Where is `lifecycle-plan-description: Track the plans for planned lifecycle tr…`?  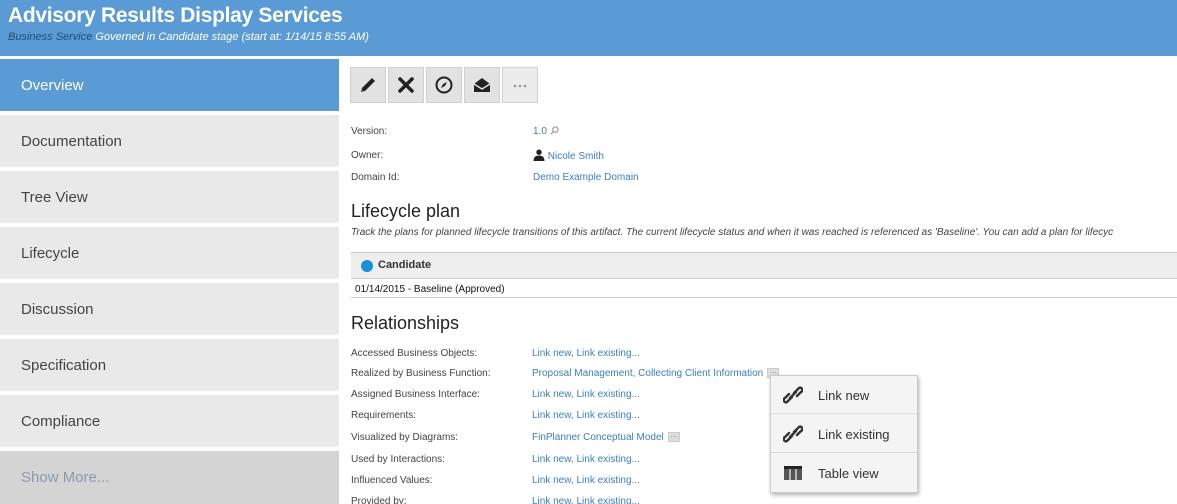 lifecycle-plan-description: Track the plans for planned lifecycle tr… is located at coordinates (732, 232).